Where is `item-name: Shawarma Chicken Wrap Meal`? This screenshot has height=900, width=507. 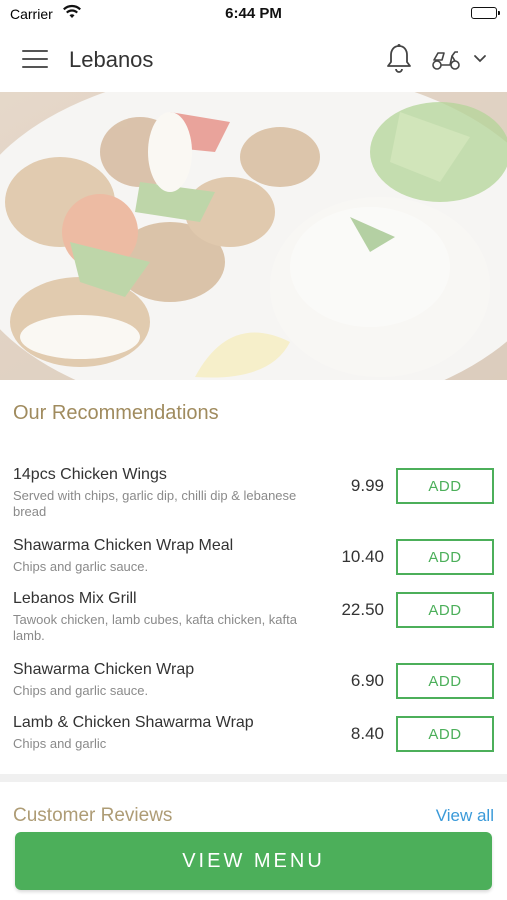
item-name: Shawarma Chicken Wrap Meal is located at coordinates (123, 545).